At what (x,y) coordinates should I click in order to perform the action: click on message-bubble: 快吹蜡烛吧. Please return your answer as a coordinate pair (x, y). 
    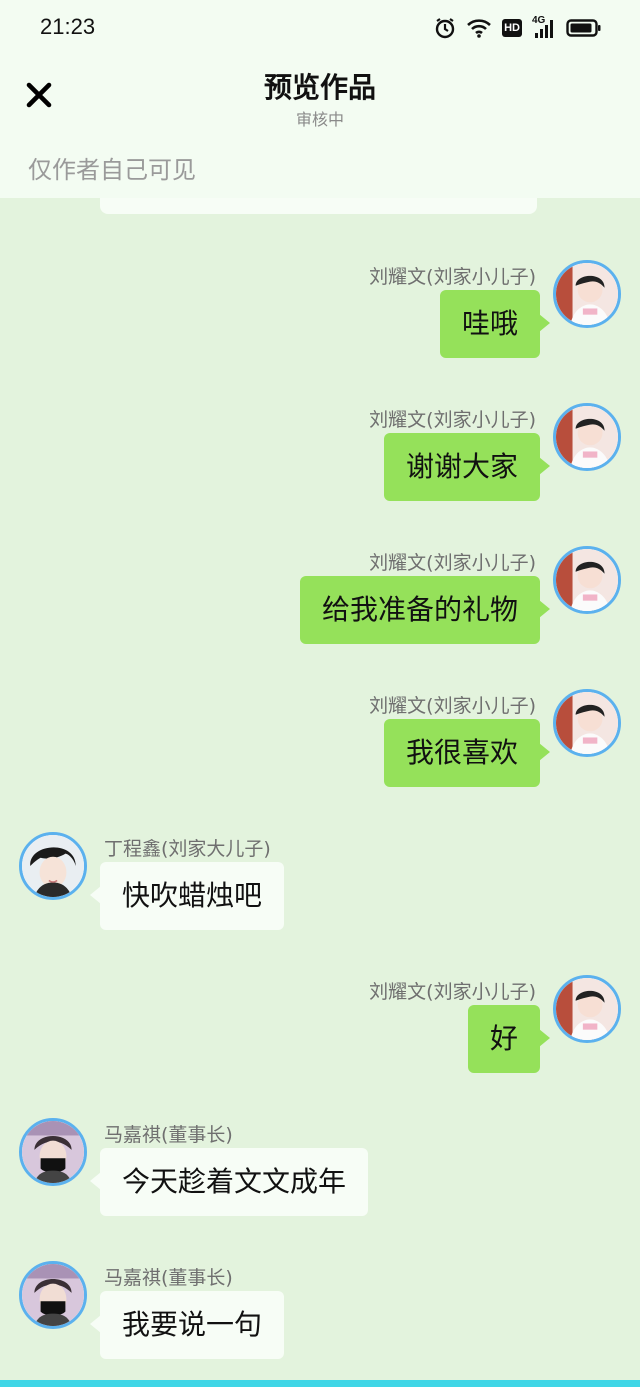
    Looking at the image, I should click on (187, 896).